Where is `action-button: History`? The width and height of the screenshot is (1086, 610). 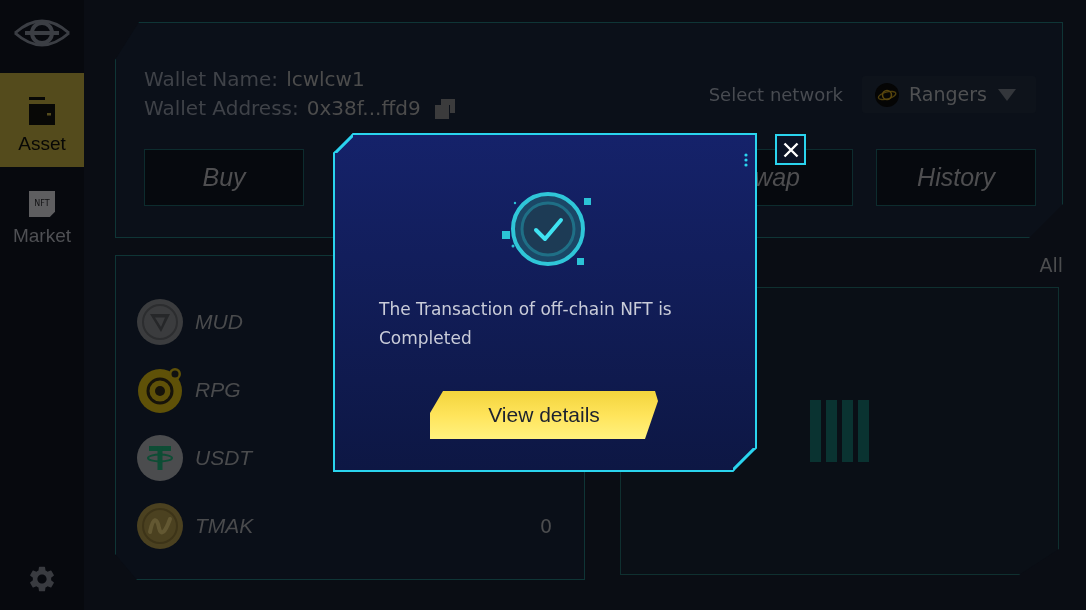
action-button: History is located at coordinates (956, 177).